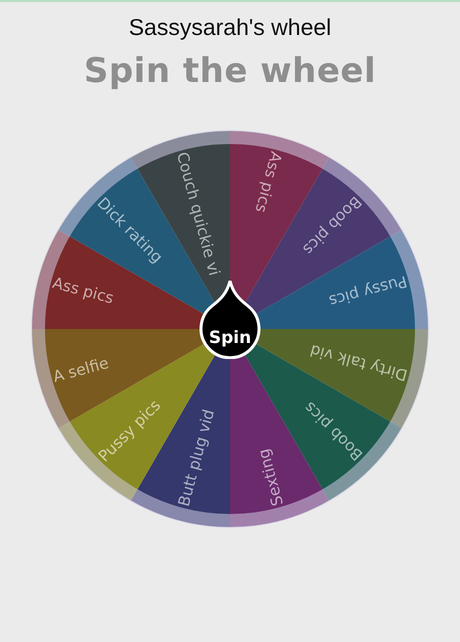 Image resolution: width=460 pixels, height=642 pixels. I want to click on segment-label: A selfie, so click(81, 370).